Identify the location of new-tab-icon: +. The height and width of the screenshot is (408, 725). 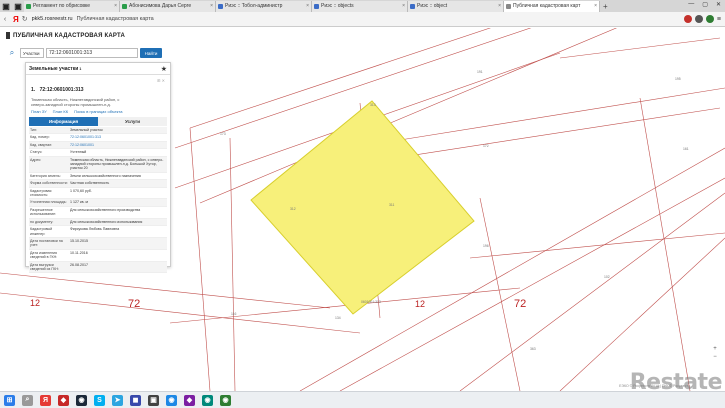
(605, 6).